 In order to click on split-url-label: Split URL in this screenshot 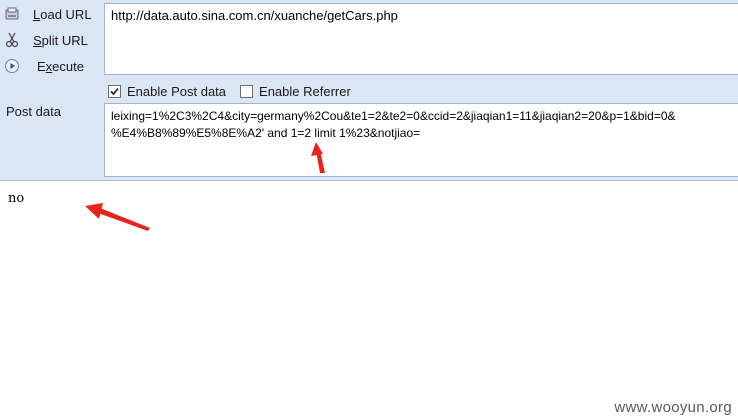, I will do `click(60, 40)`.